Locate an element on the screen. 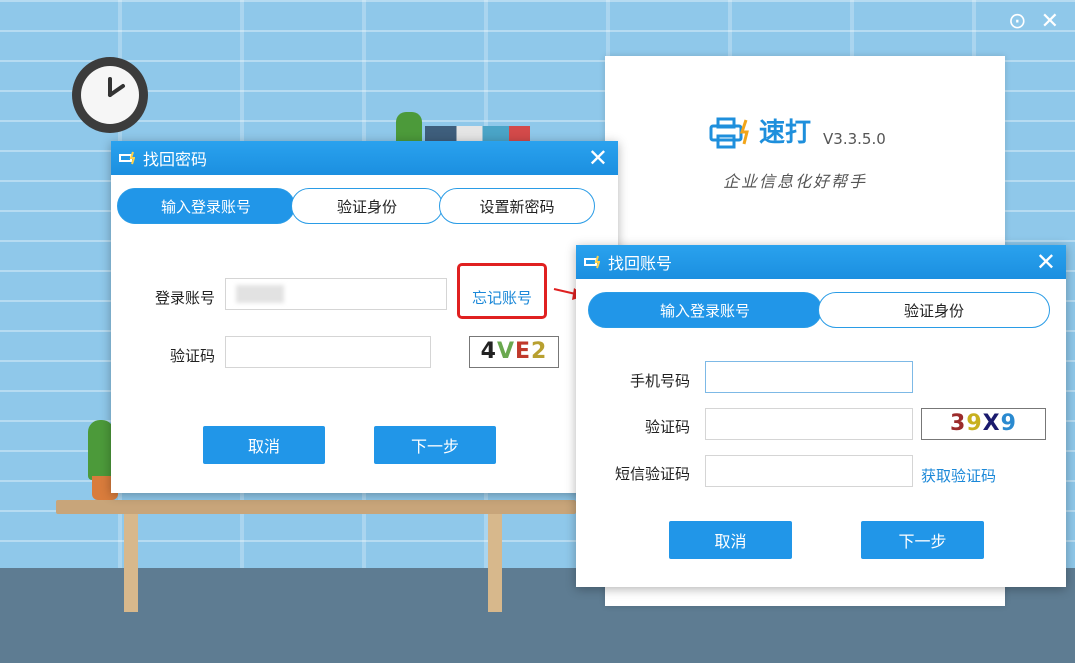 The height and width of the screenshot is (663, 1075). dialog-title: 找回账号 is located at coordinates (640, 263).